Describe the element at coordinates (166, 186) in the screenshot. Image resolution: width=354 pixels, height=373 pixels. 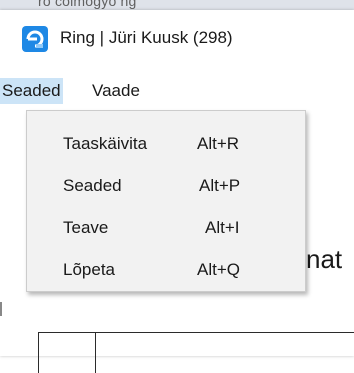
I see `menu-item-settings: Seaded Alt+P` at that location.